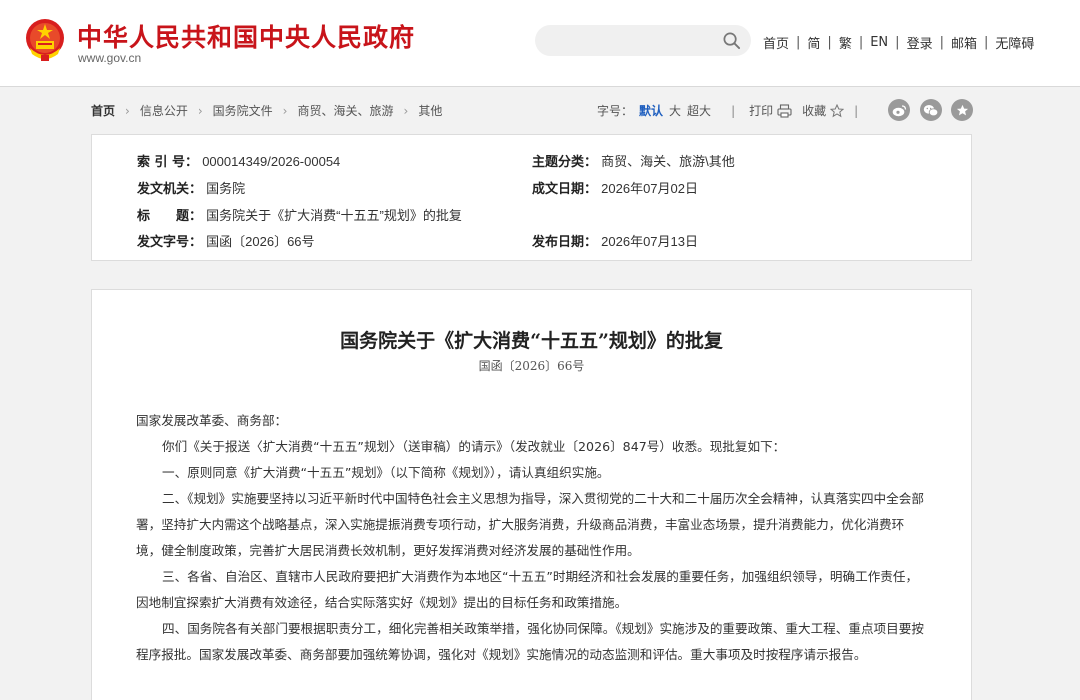 The height and width of the screenshot is (700, 1080). I want to click on meta-topic-label: 主题分类：, so click(565, 162).